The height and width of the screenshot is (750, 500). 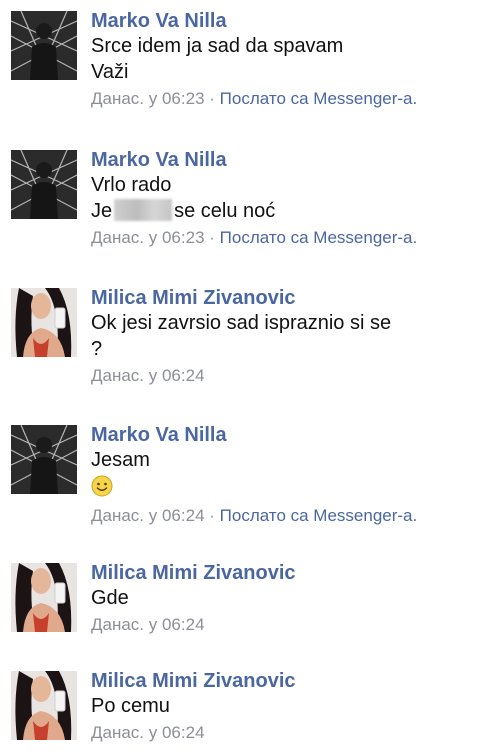 I want to click on smiley-icon, so click(x=102, y=488).